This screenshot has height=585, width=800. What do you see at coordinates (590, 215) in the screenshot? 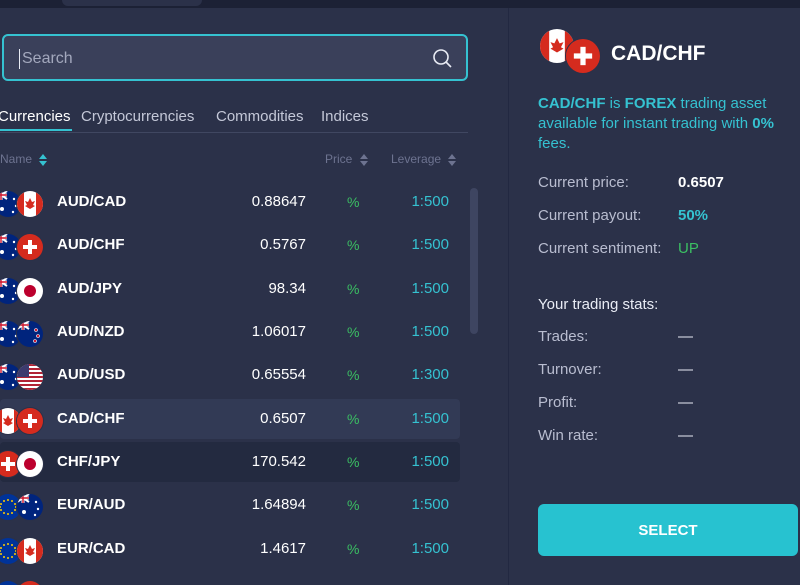
I see `current-payout-label: Current payout:` at bounding box center [590, 215].